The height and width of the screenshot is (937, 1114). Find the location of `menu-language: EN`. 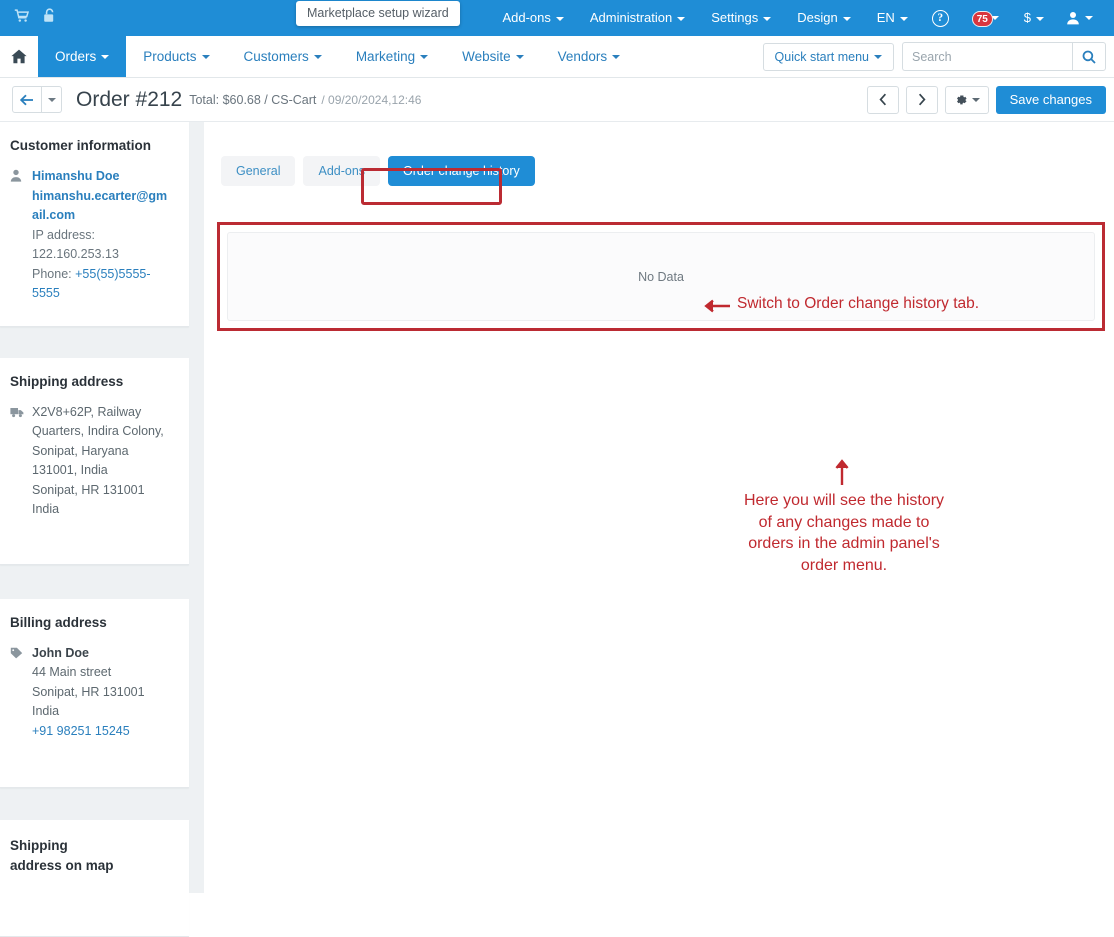

menu-language: EN is located at coordinates (892, 18).